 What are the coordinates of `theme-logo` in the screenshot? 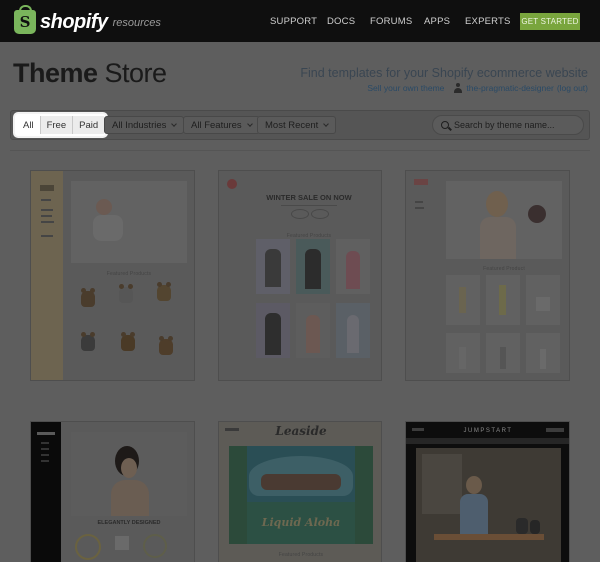 It's located at (232, 184).